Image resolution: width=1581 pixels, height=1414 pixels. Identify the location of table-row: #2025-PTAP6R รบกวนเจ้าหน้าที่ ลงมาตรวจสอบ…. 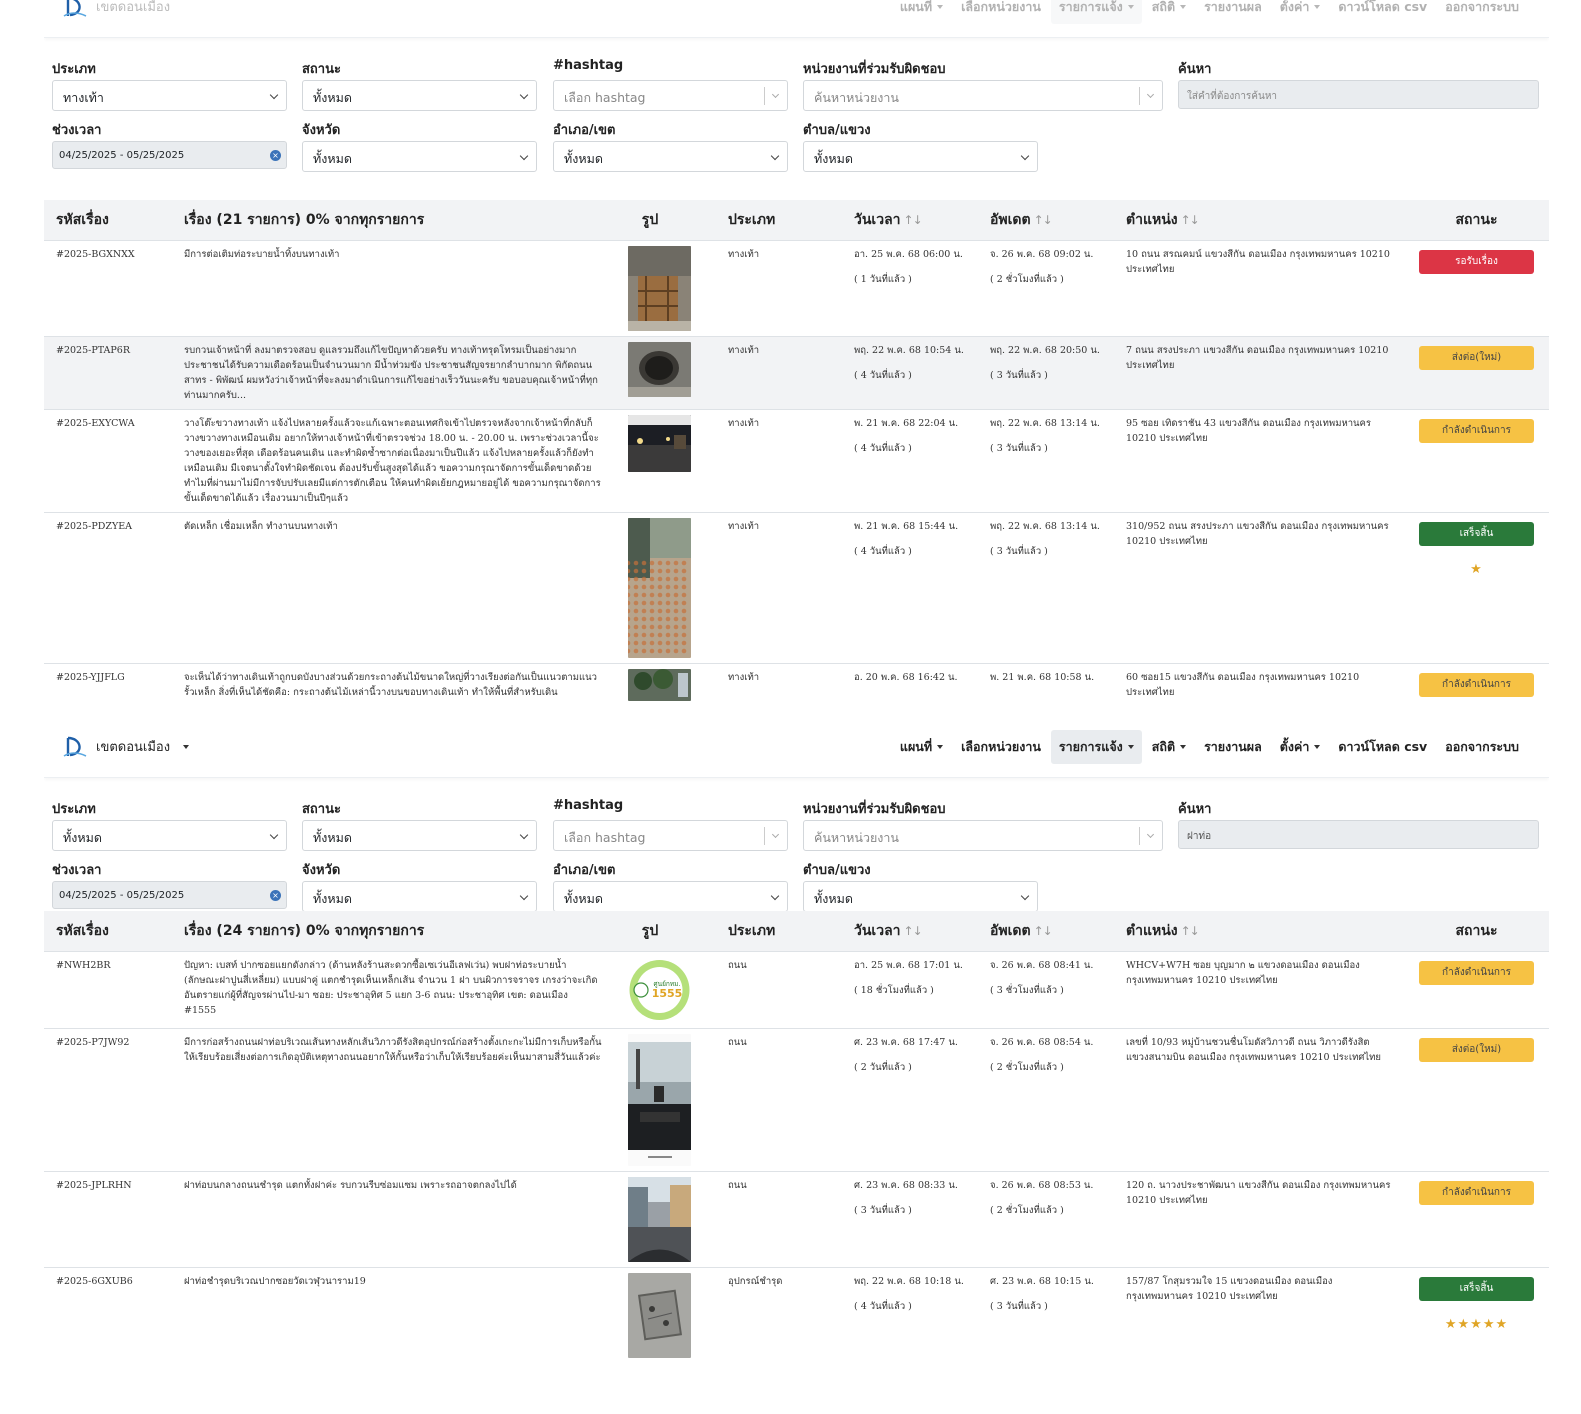
(796, 372).